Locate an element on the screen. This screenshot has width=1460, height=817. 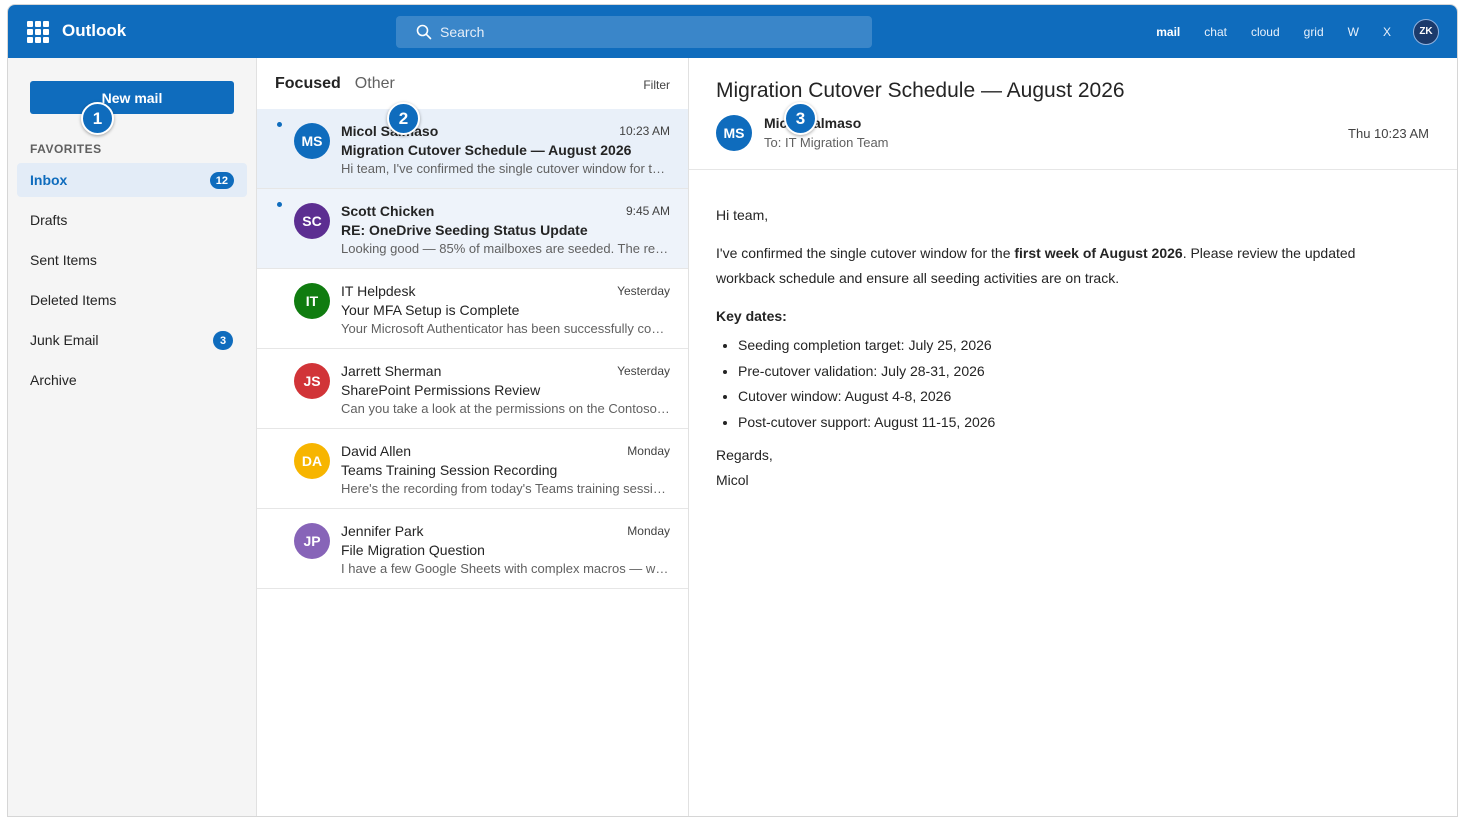
key-date-item: Seeding completion target: July 25, 2026 is located at coordinates (1077, 346).